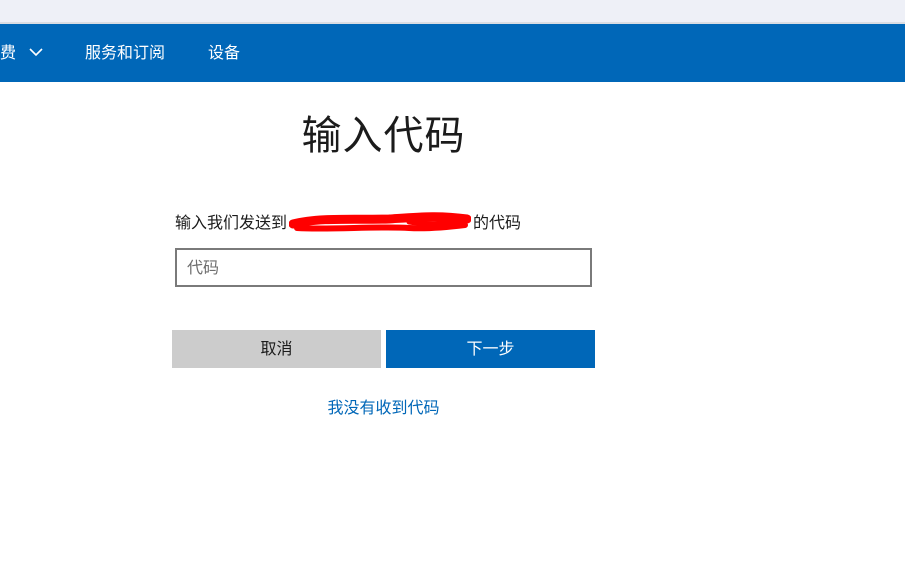 The height and width of the screenshot is (576, 905). Describe the element at coordinates (452, 12) in the screenshot. I see `browser-top-strip` at that location.